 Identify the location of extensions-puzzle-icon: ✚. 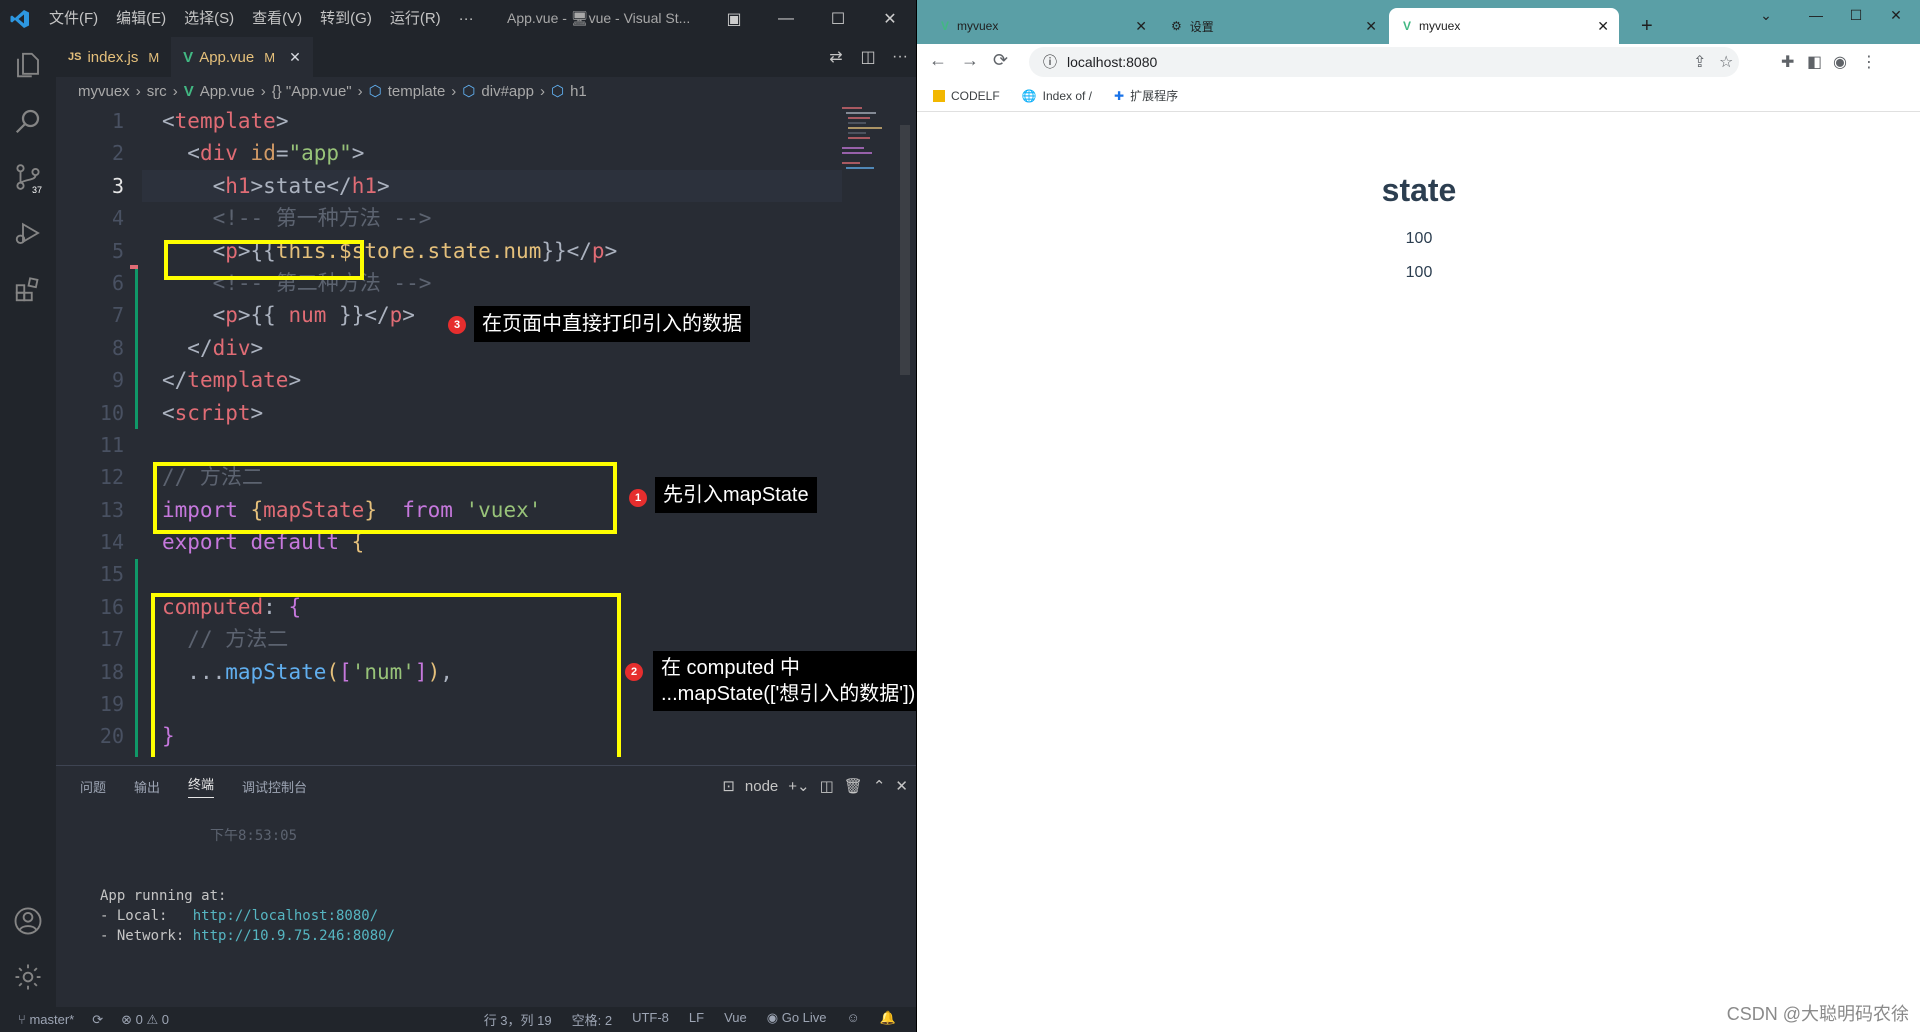
(1787, 62).